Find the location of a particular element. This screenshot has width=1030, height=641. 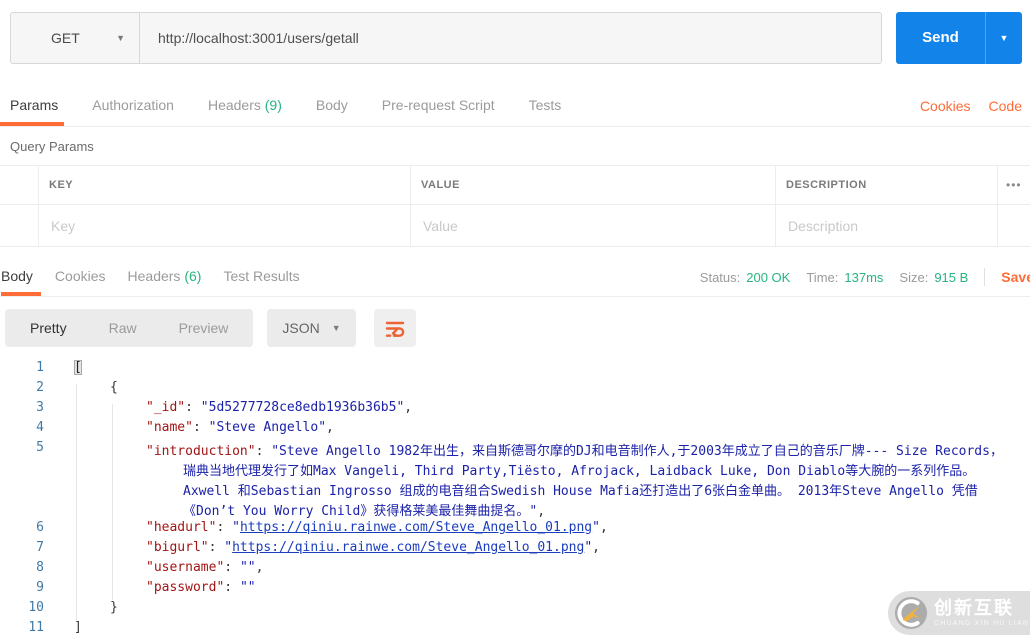

key-cell is located at coordinates (225, 225).